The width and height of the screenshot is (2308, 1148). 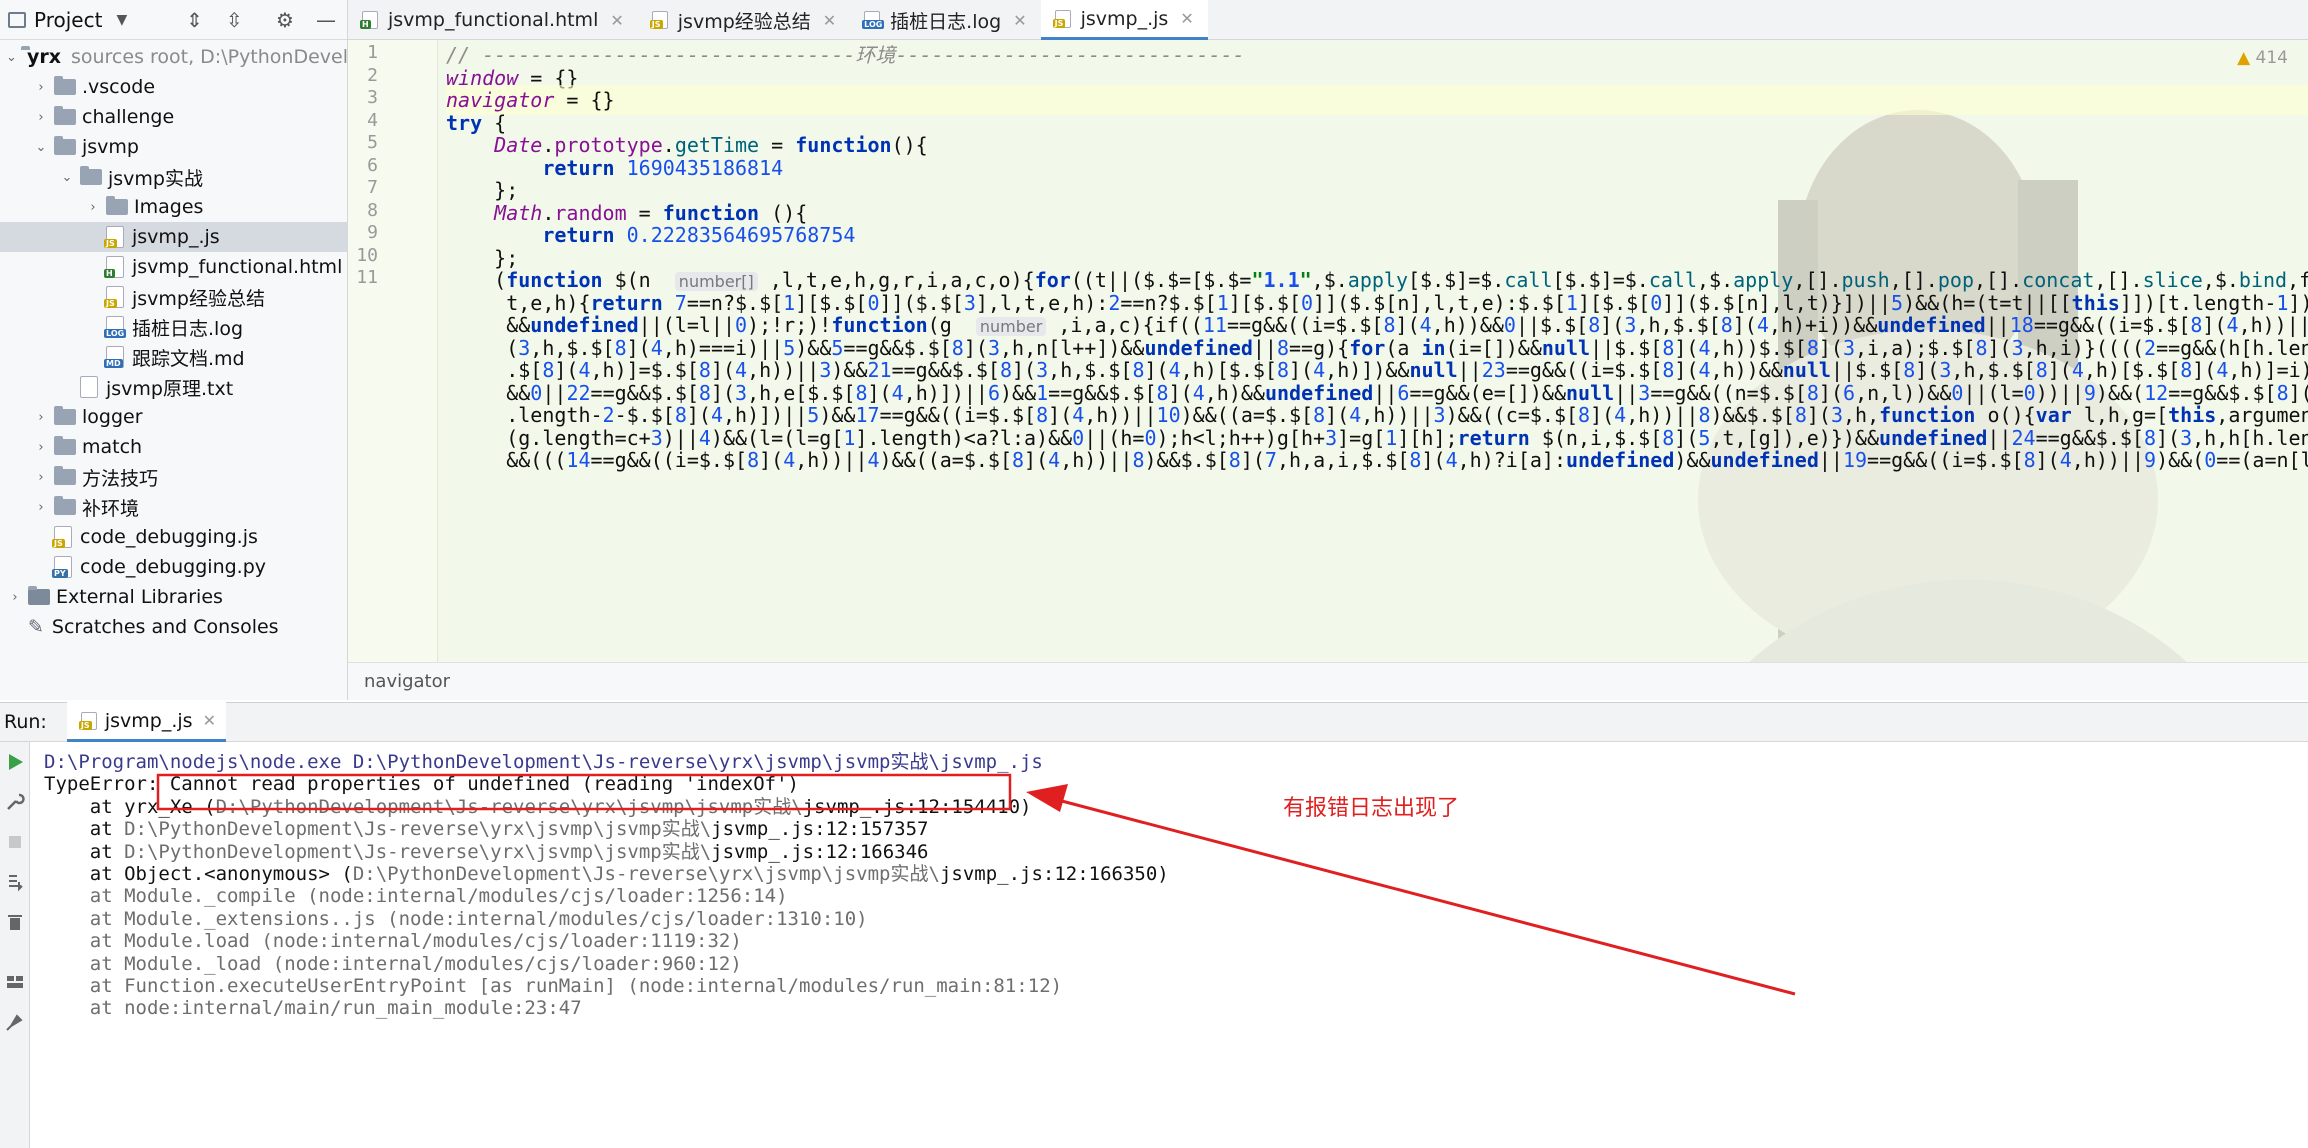 I want to click on expand-all-icon: ⇕, so click(x=194, y=20).